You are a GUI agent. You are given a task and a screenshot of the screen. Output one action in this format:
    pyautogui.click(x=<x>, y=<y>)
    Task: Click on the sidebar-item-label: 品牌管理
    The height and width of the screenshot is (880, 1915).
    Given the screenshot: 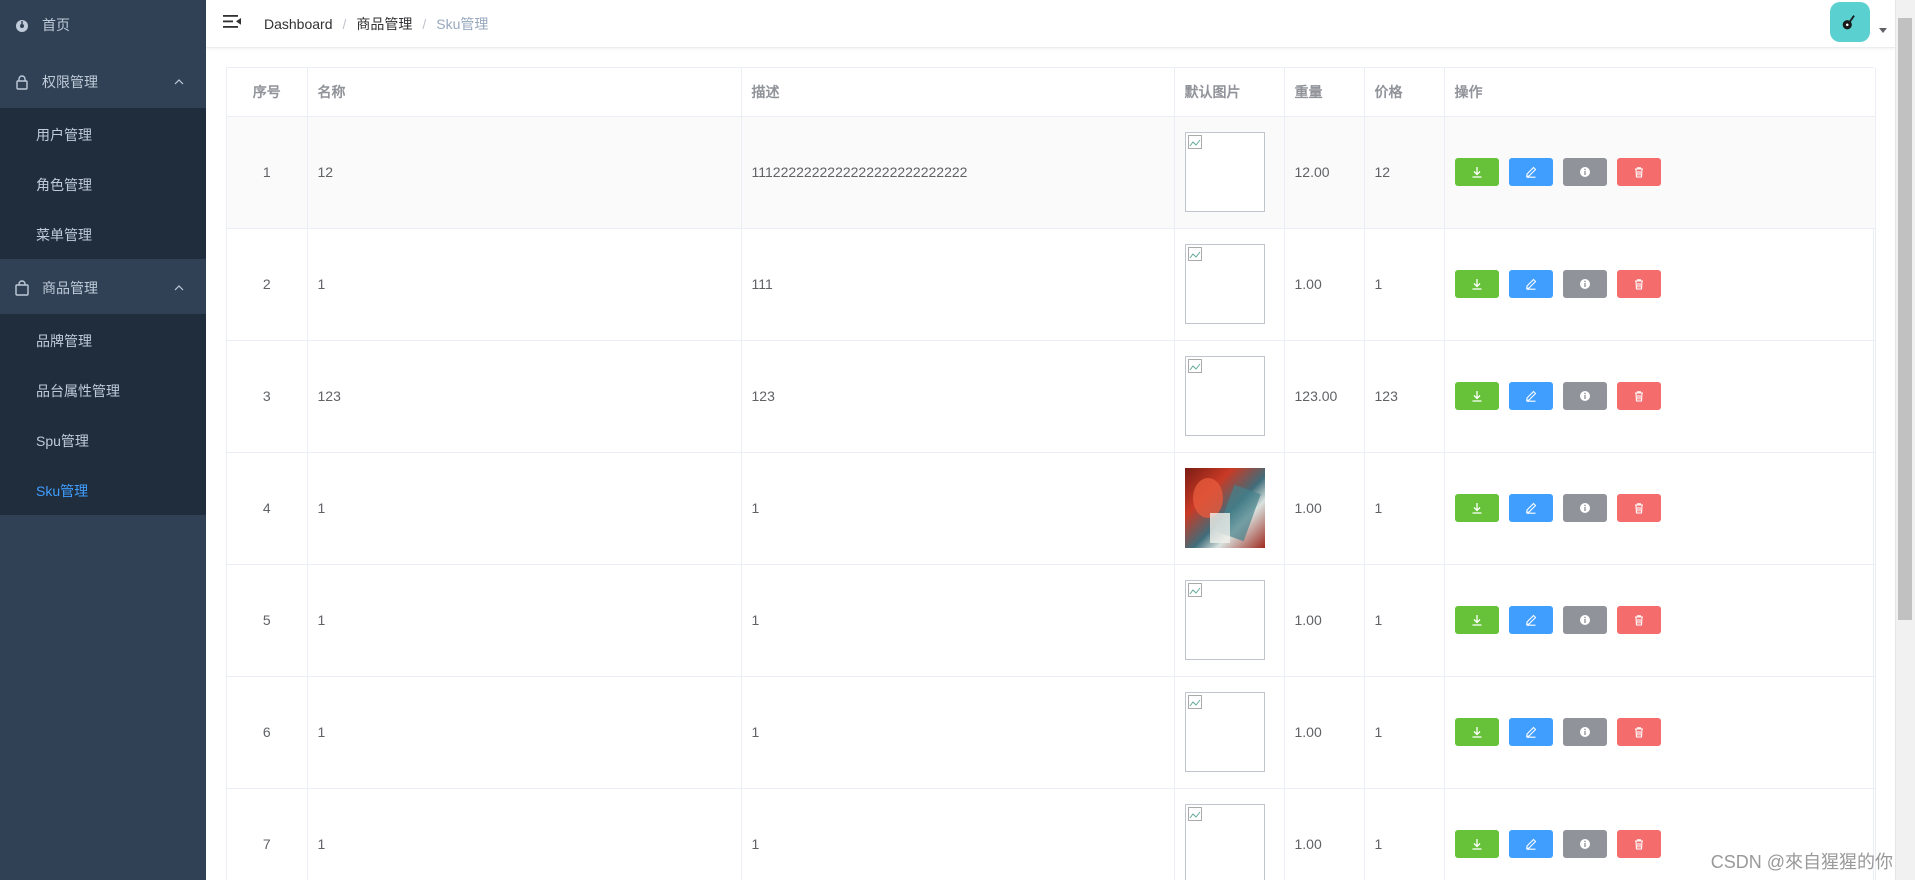 What is the action you would take?
    pyautogui.click(x=64, y=341)
    